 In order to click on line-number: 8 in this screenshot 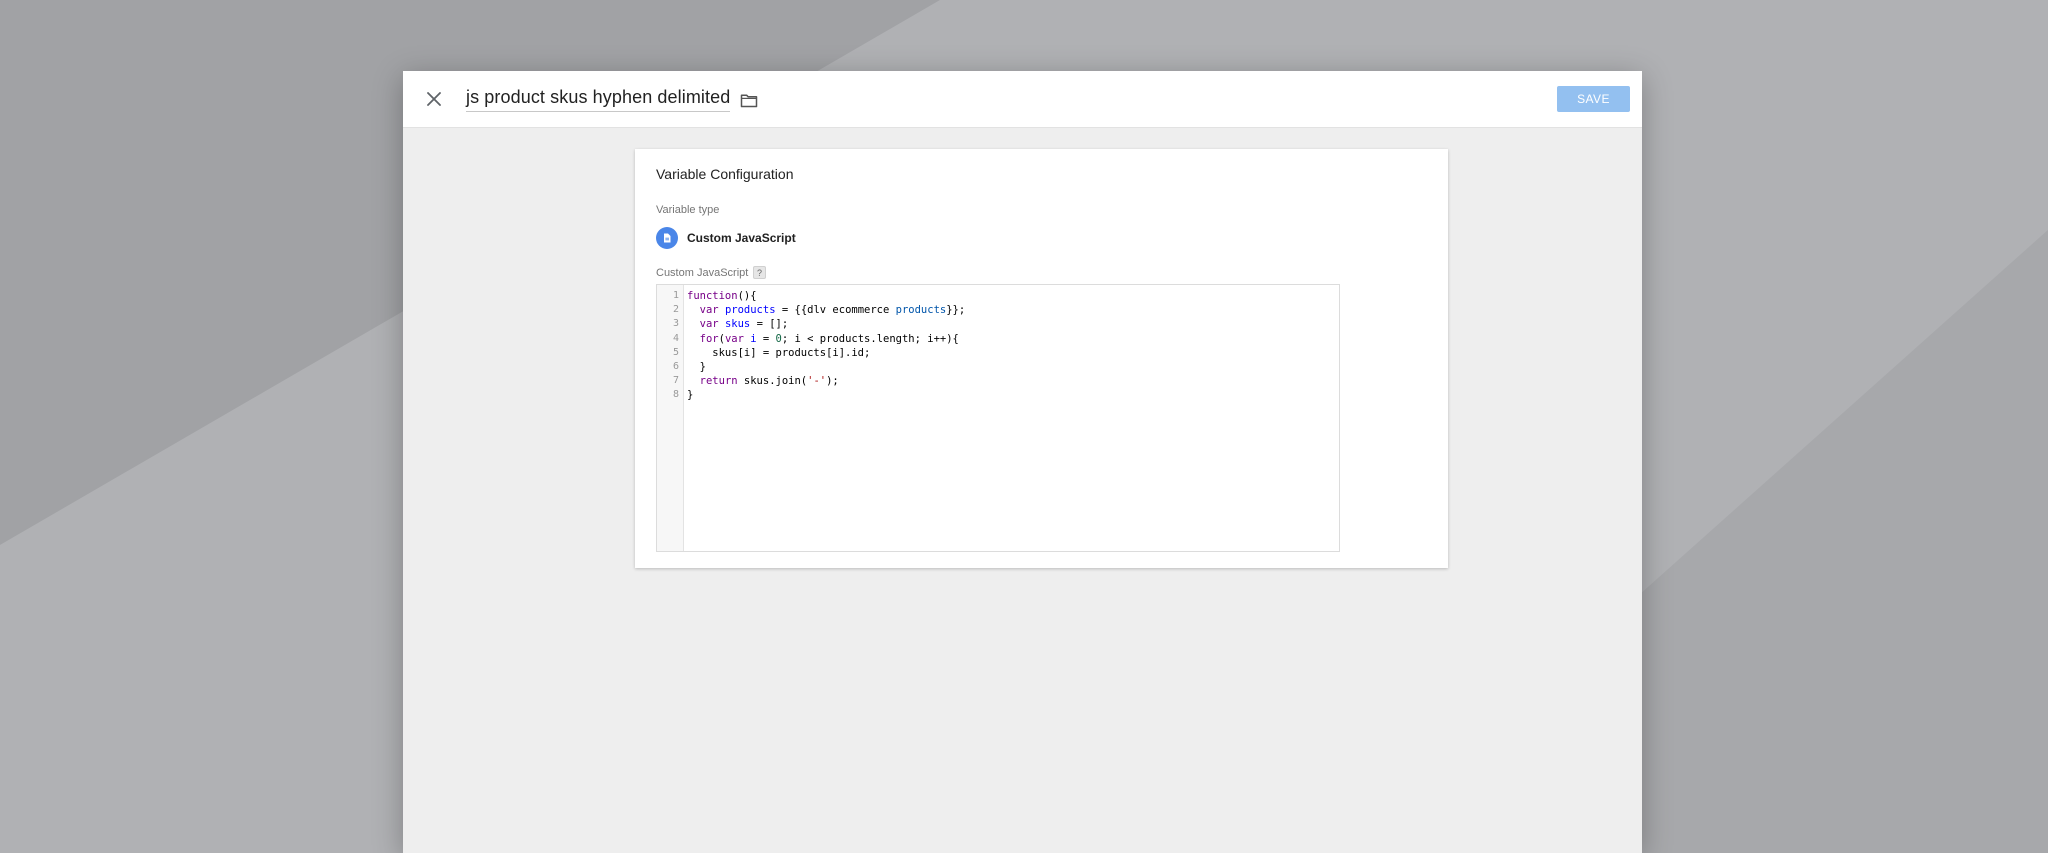, I will do `click(675, 395)`.